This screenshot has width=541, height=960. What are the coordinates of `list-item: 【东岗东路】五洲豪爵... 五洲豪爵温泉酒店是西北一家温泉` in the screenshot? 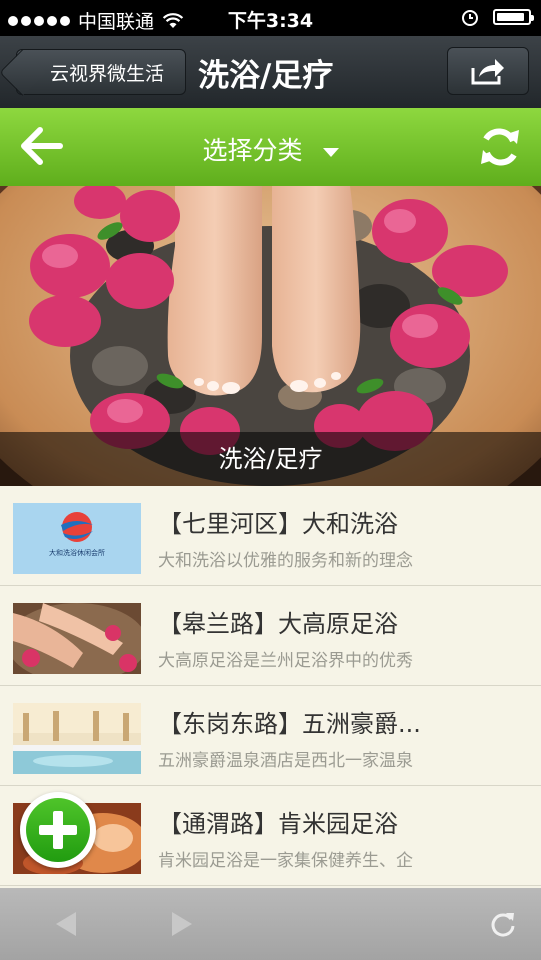 It's located at (270, 736).